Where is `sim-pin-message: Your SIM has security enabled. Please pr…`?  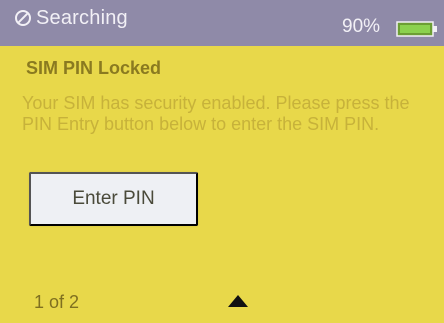 sim-pin-message: Your SIM has security enabled. Please pr… is located at coordinates (216, 113).